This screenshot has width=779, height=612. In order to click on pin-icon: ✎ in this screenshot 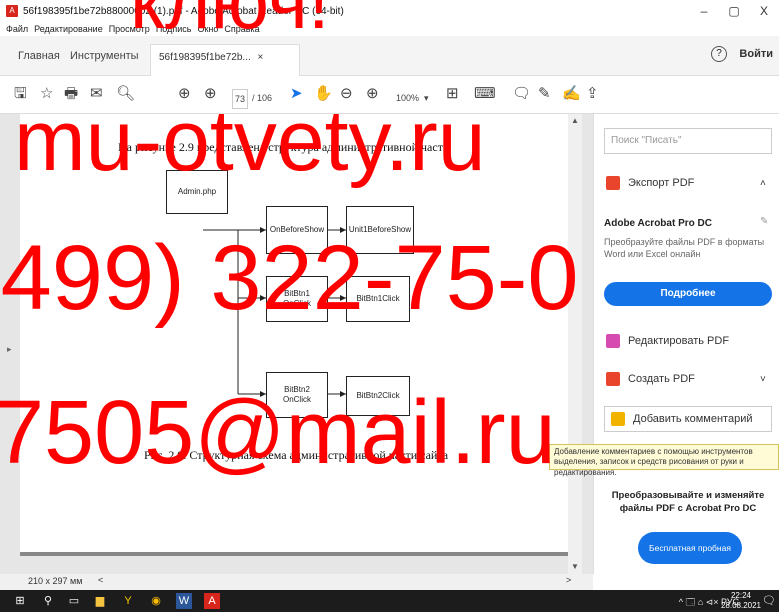, I will do `click(764, 221)`.